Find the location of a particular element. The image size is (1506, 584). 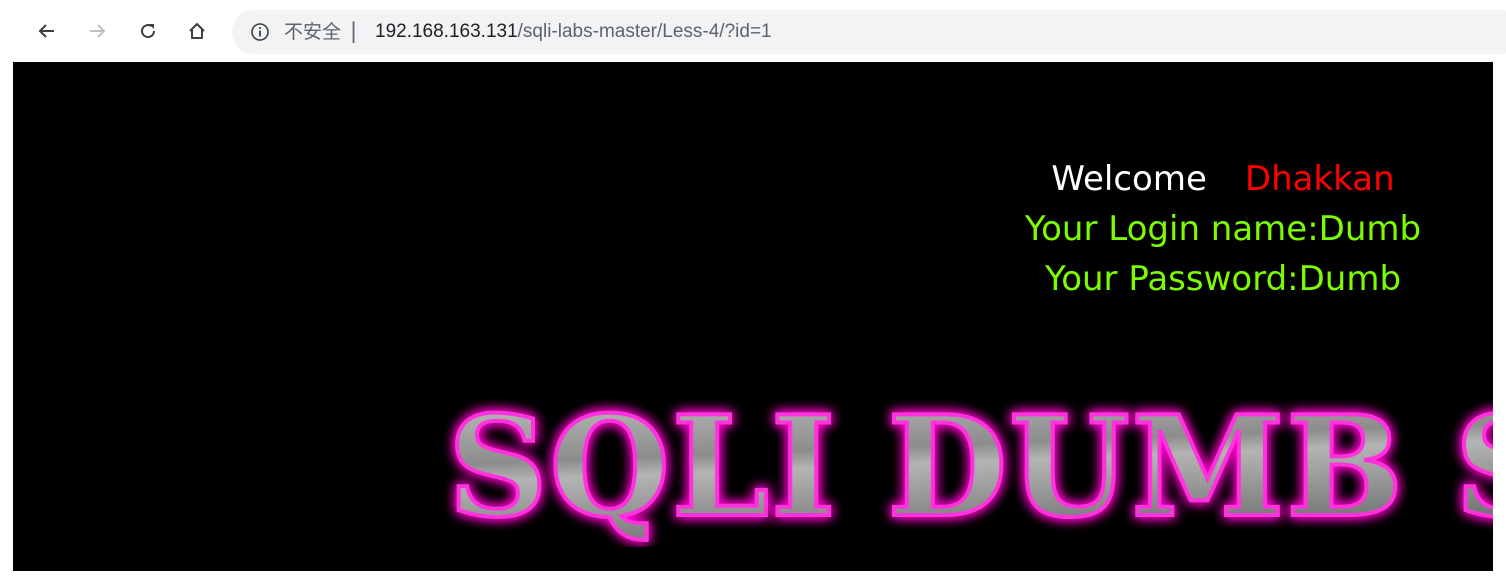

url-path: /sqli-labs-master/Less-4/?id=1 is located at coordinates (644, 31).